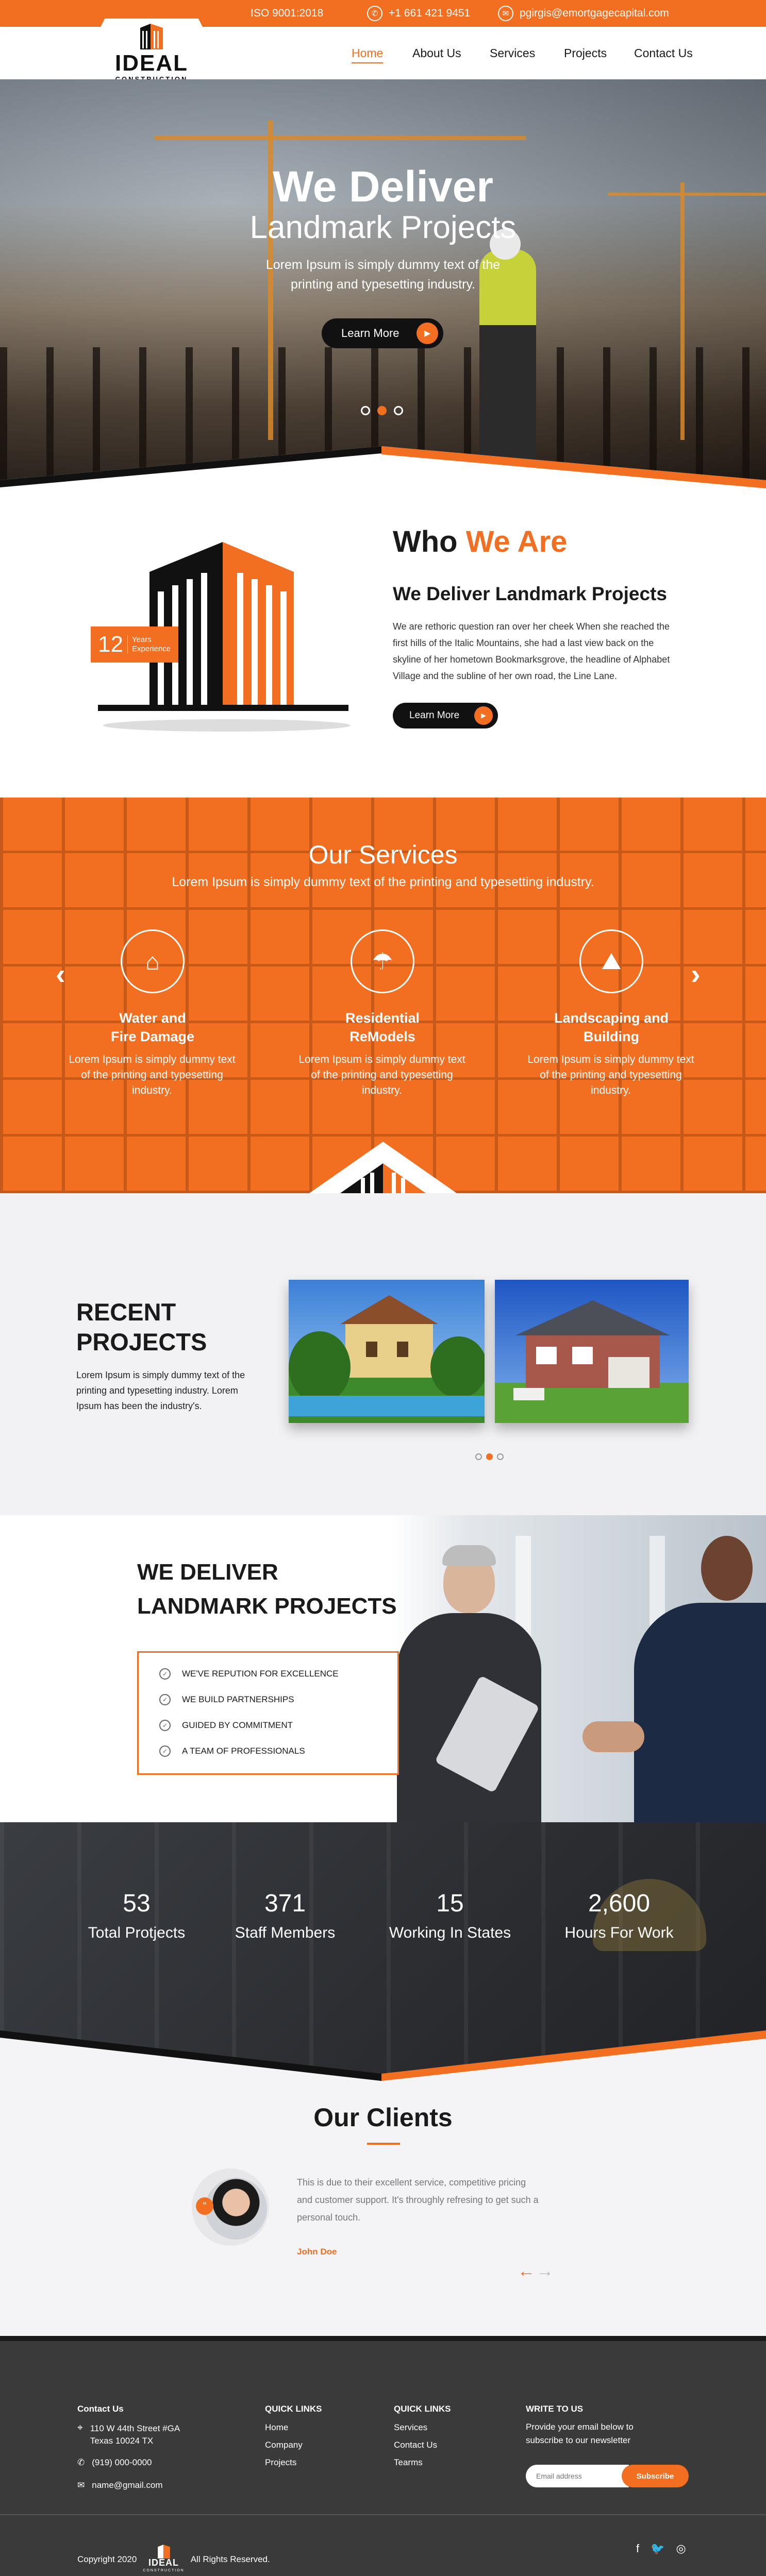 The height and width of the screenshot is (2576, 766). What do you see at coordinates (410, 2427) in the screenshot?
I see `footer-link-services: Services` at bounding box center [410, 2427].